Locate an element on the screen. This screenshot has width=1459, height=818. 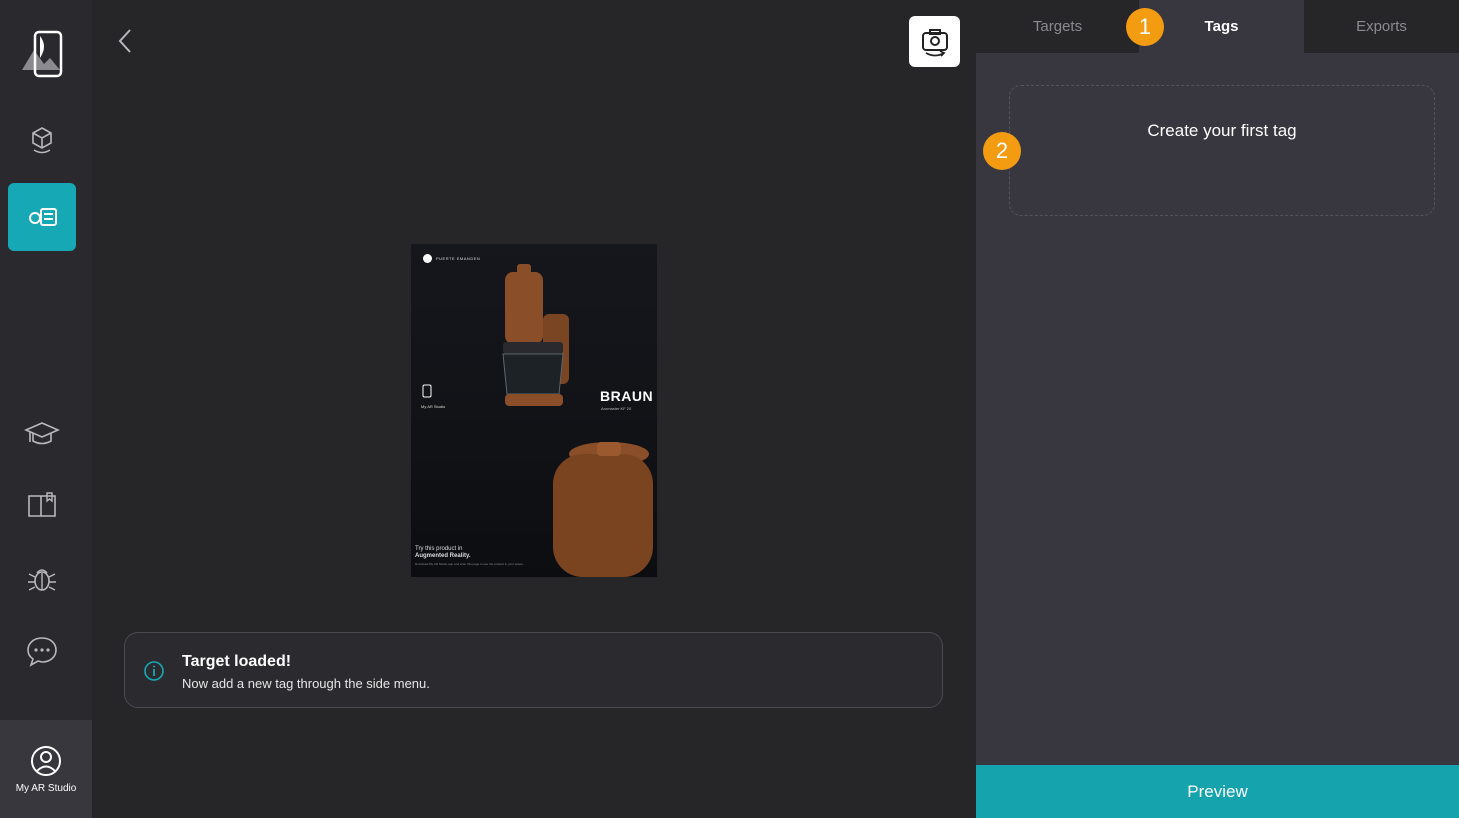
sidebar-item-learn is located at coordinates (42, 434).